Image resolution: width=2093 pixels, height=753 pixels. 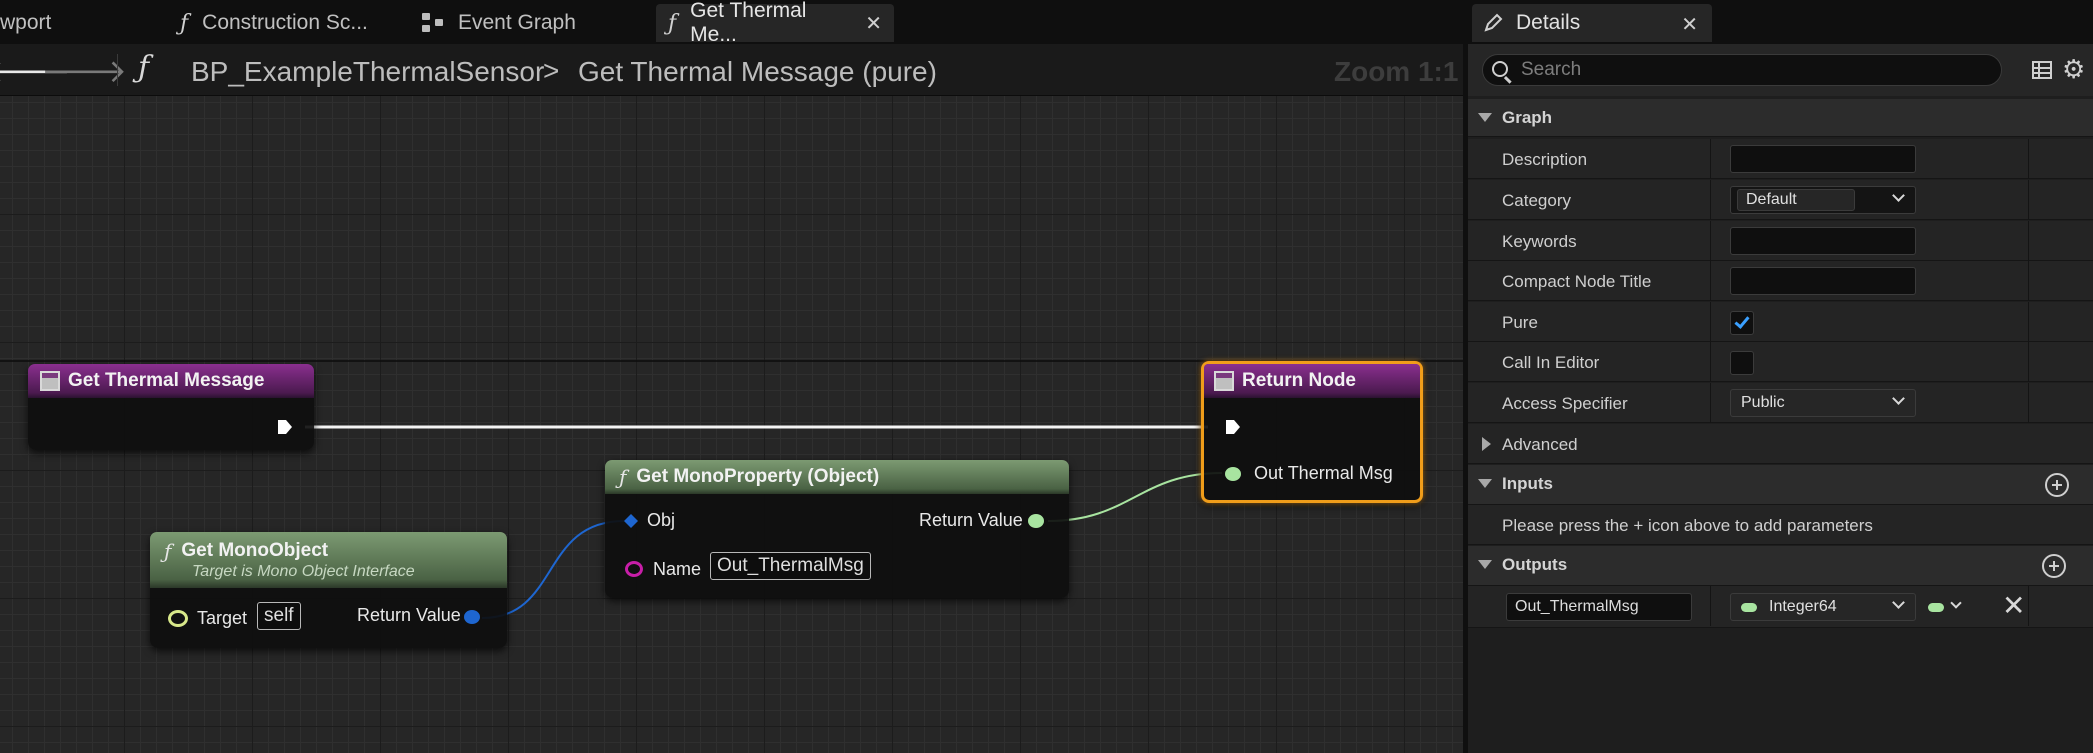 What do you see at coordinates (1539, 241) in the screenshot?
I see `property-label: Keywords` at bounding box center [1539, 241].